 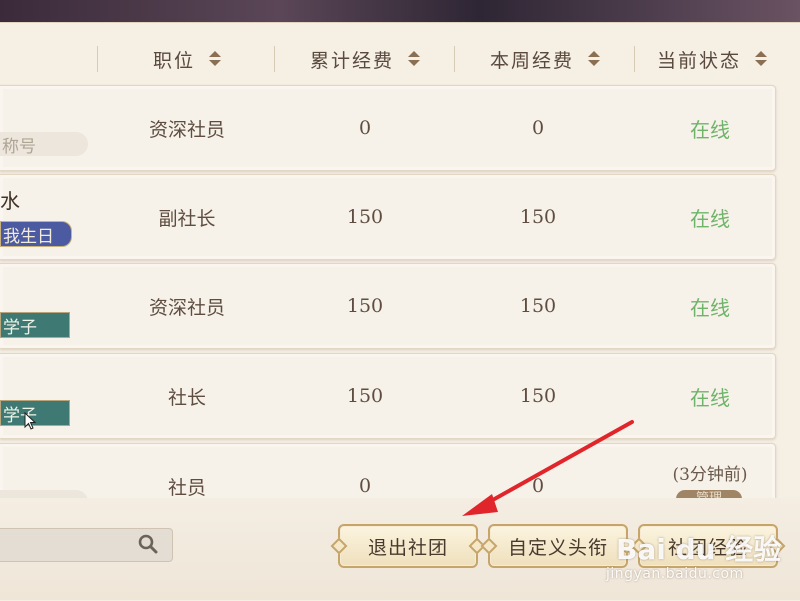 I want to click on search-icon, so click(x=148, y=544).